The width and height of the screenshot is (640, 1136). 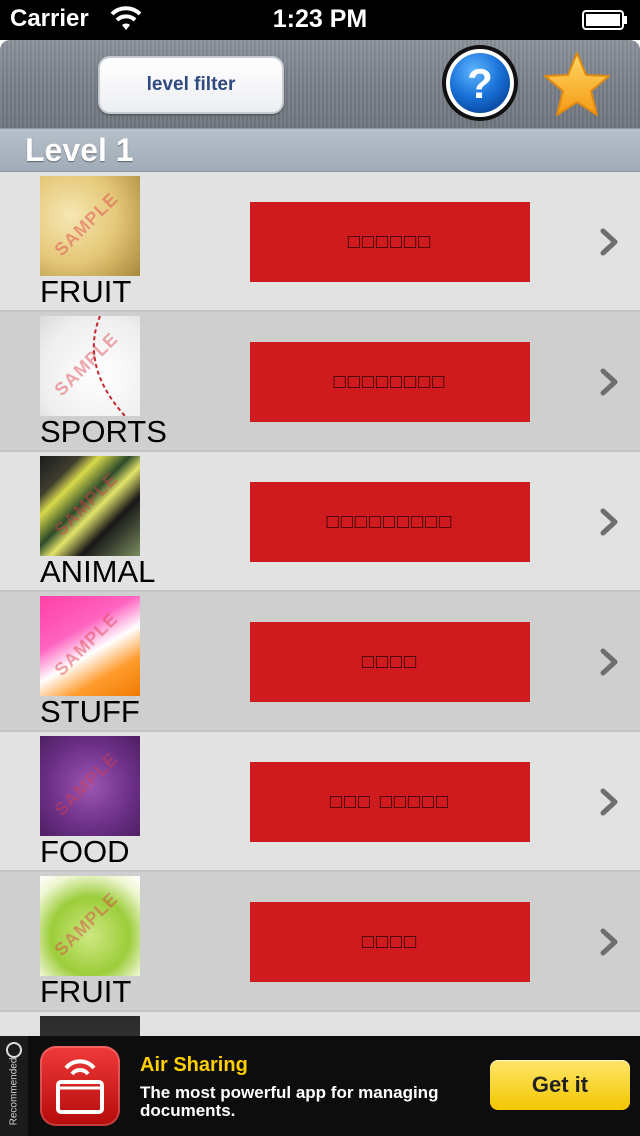 I want to click on answer-box: □□□□□□□□□, so click(x=390, y=522).